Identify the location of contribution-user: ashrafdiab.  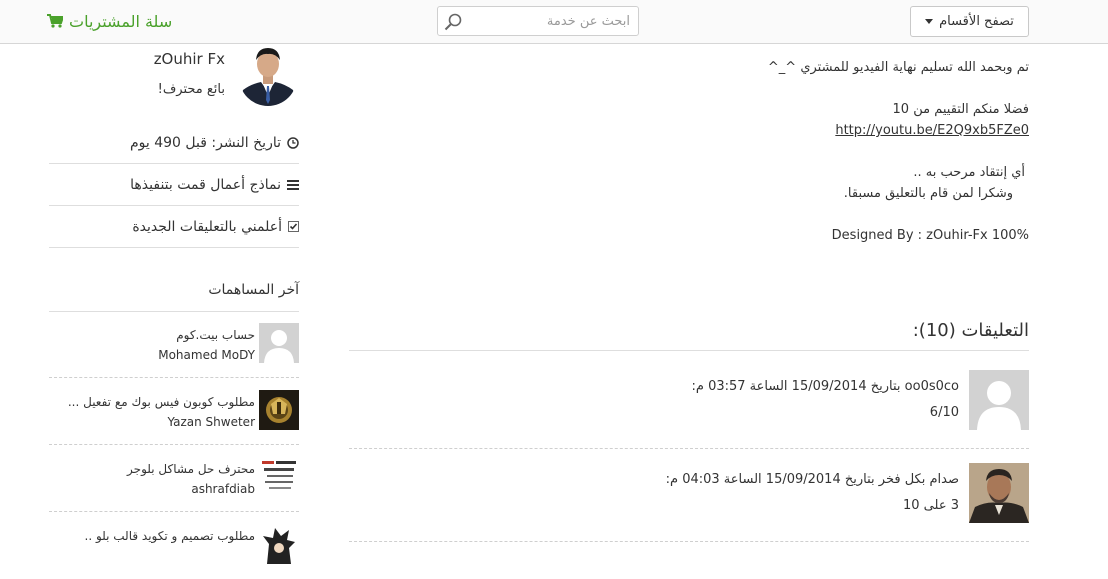
(223, 489).